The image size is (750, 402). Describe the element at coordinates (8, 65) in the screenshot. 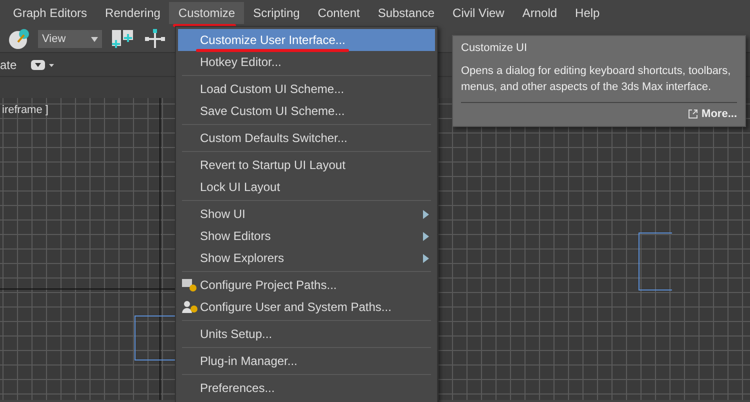

I see `toolbar-label: ate` at that location.